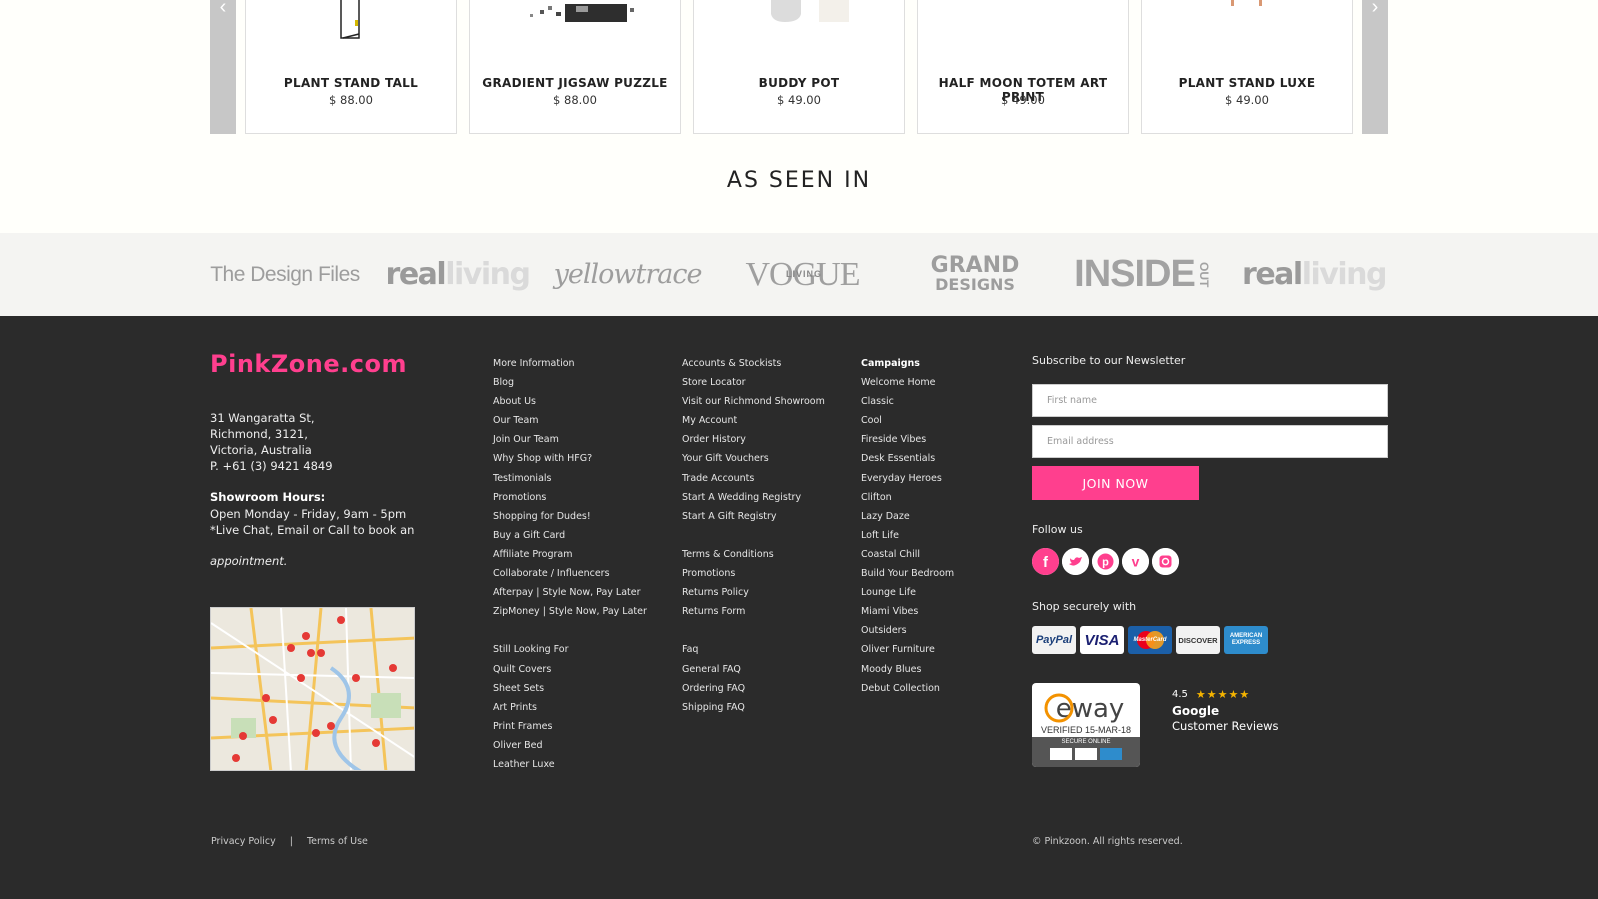  What do you see at coordinates (907, 420) in the screenshot?
I see `footer-link: Cool` at bounding box center [907, 420].